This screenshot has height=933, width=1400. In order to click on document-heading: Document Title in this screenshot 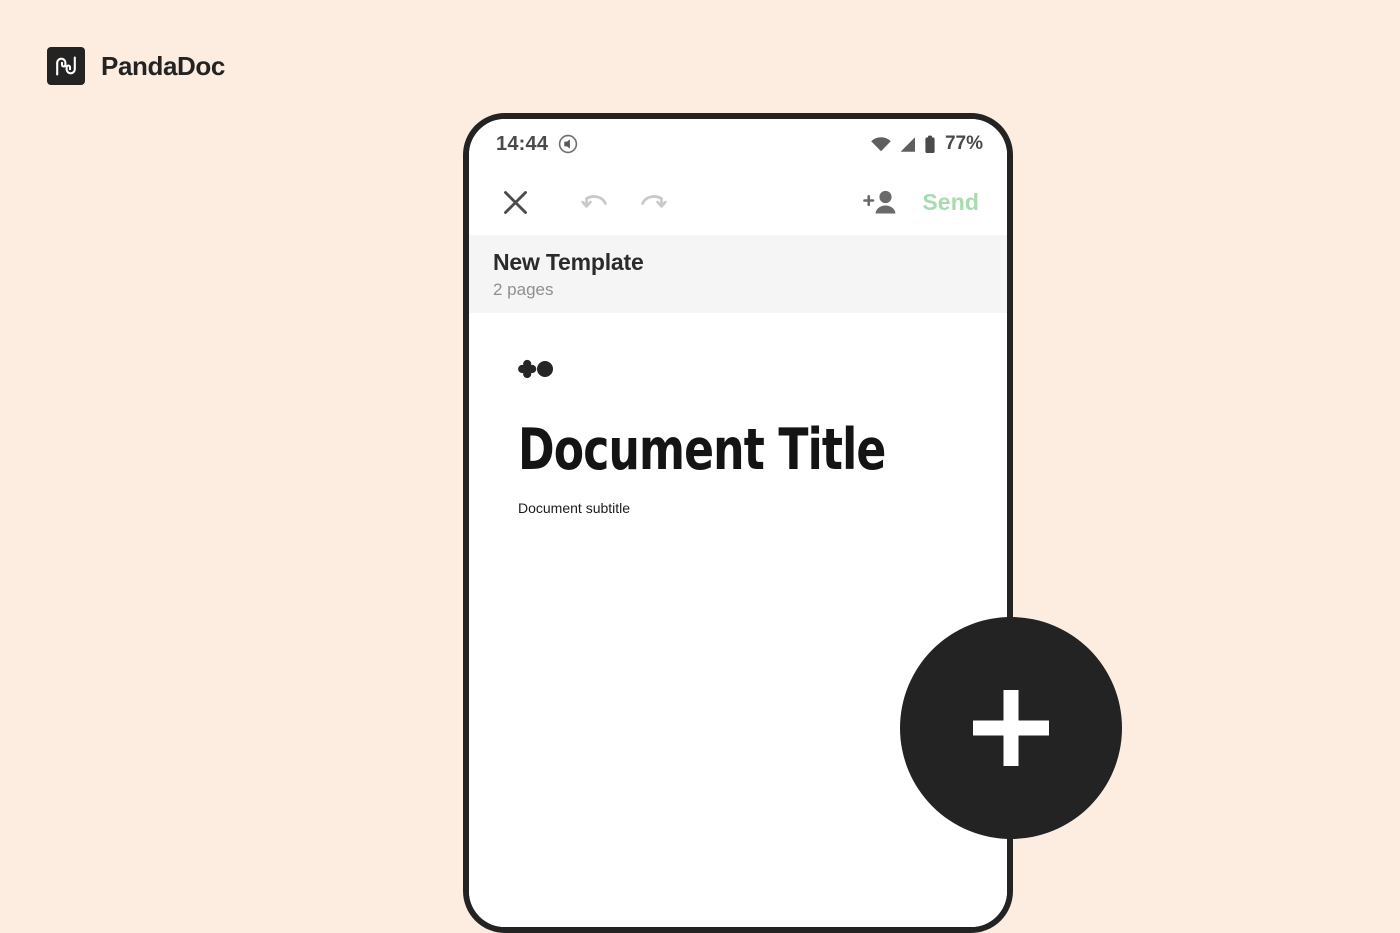, I will do `click(702, 450)`.